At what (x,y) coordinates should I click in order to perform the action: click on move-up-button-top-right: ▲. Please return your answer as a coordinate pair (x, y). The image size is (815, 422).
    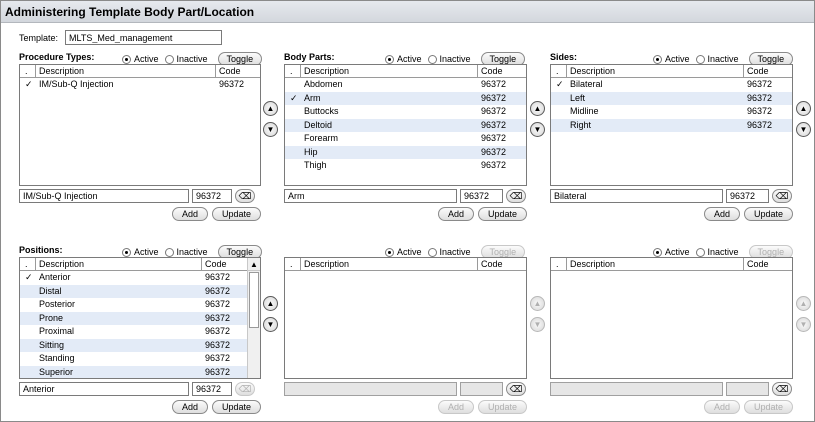
    Looking at the image, I should click on (803, 108).